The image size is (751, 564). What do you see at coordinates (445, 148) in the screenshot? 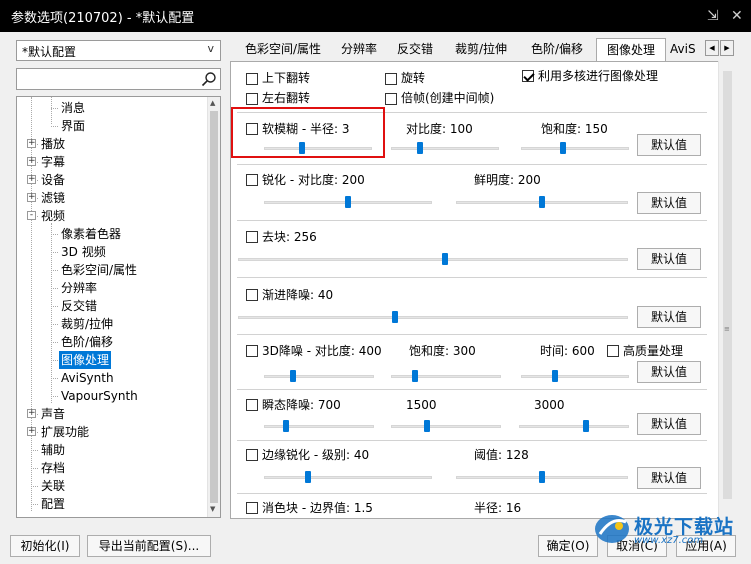
I see `soft-blur-contrast-slider` at bounding box center [445, 148].